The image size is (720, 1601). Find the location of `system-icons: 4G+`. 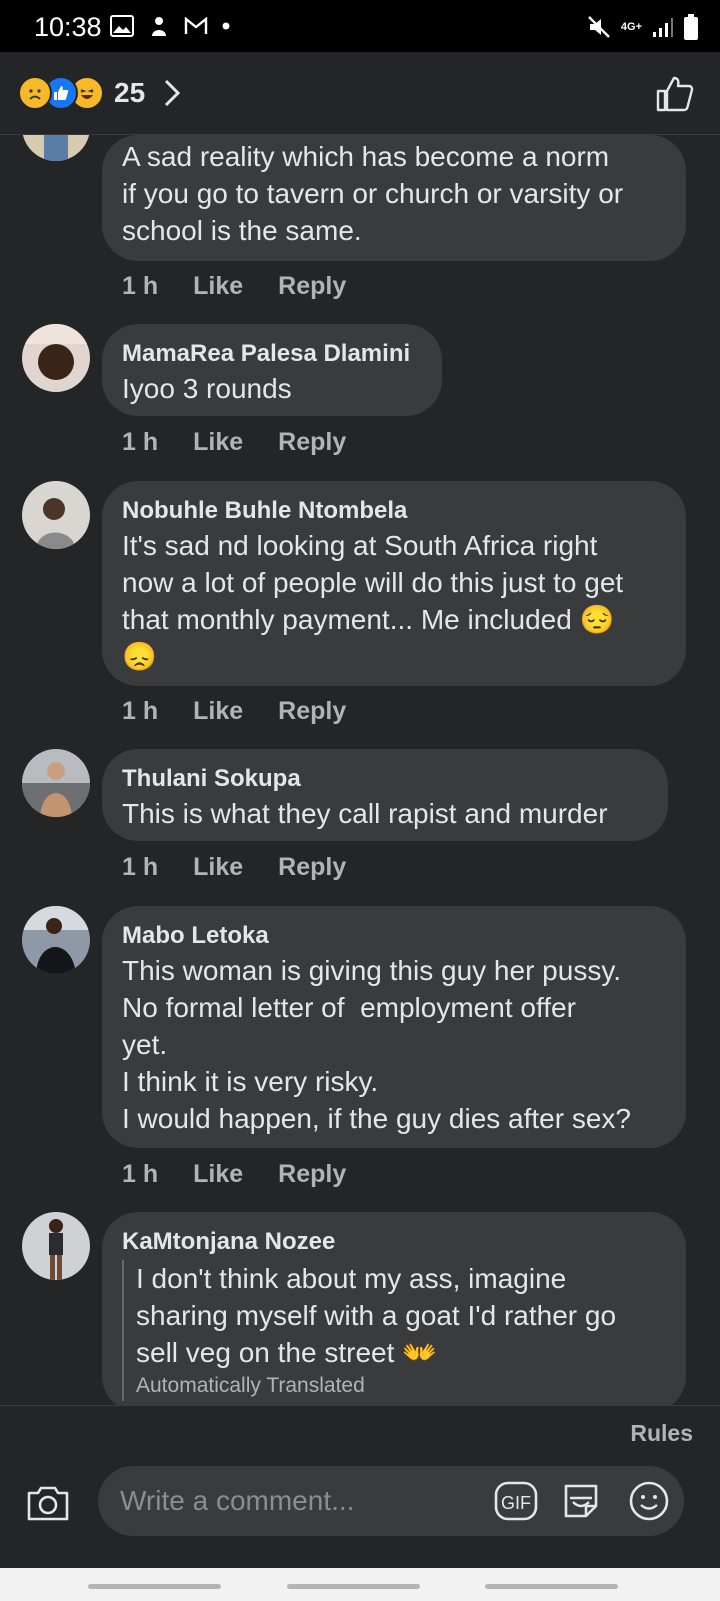

system-icons: 4G+ is located at coordinates (642, 27).